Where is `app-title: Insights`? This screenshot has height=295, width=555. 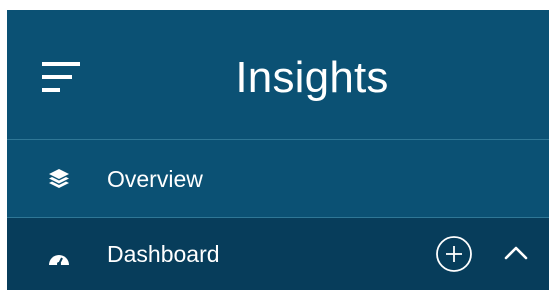 app-title: Insights is located at coordinates (312, 77).